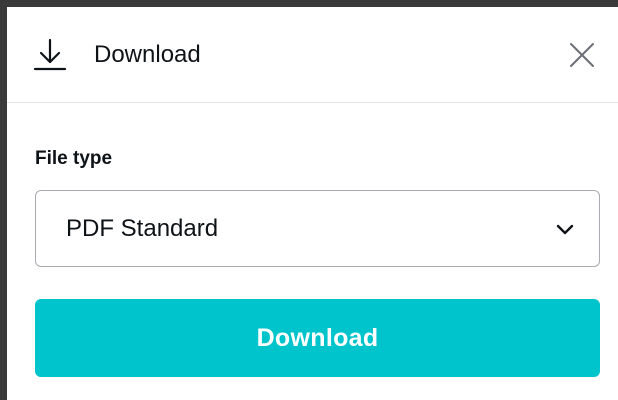  I want to click on chevron-down-icon, so click(565, 229).